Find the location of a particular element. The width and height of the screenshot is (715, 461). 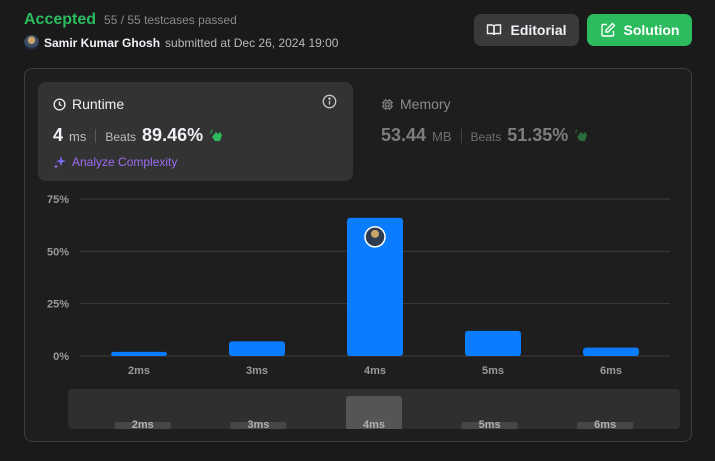

runtime-beats-label: Beats is located at coordinates (121, 137).